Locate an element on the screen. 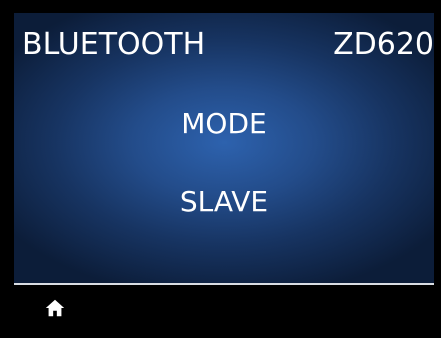 This screenshot has height=338, width=441. setting-value: SLAVE is located at coordinates (224, 201).